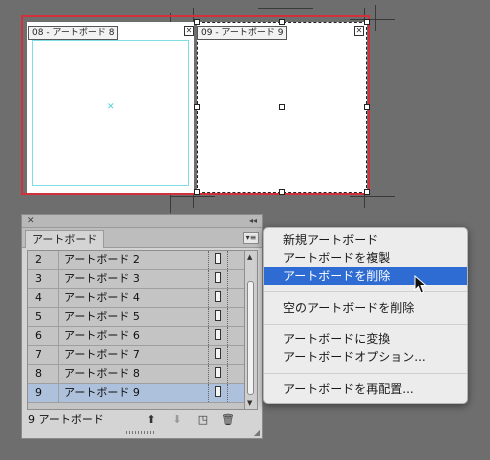 The image size is (490, 460). Describe the element at coordinates (65, 239) in the screenshot. I see `tab-artboards: アートボード` at that location.